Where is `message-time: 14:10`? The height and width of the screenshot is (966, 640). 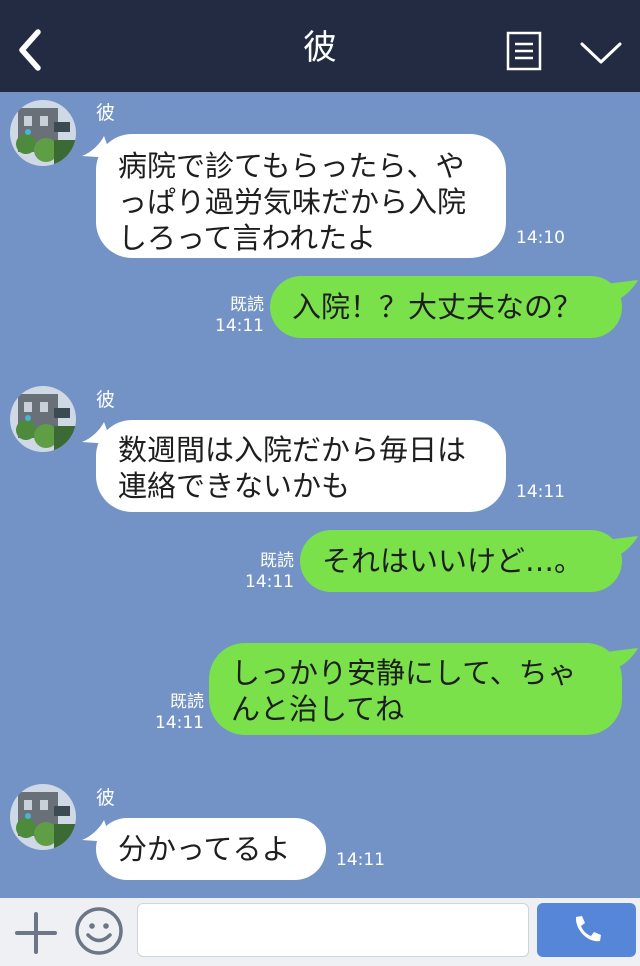
message-time: 14:10 is located at coordinates (540, 238).